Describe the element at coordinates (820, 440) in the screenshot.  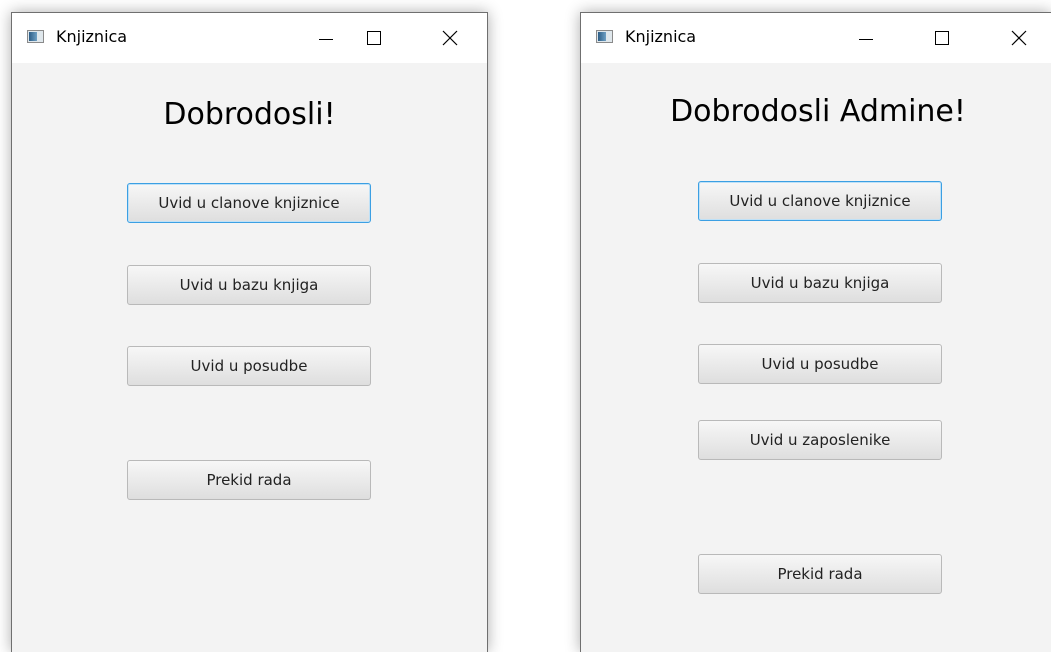
I see `employees-button: Uvid u zaposlenike` at that location.